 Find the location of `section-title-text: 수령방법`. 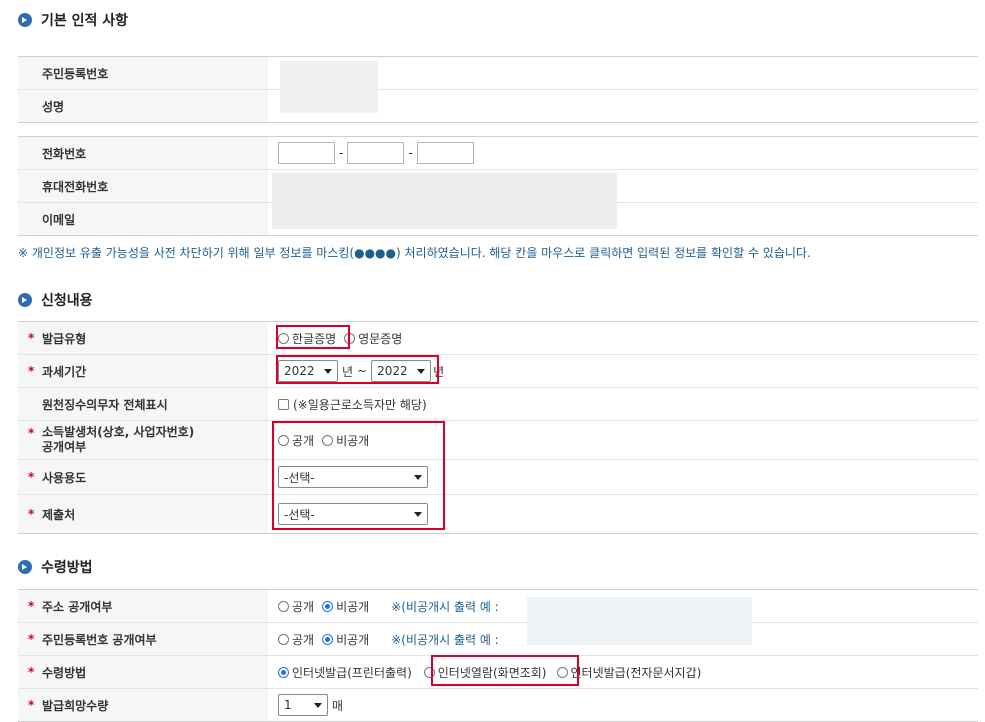

section-title-text: 수령방법 is located at coordinates (67, 568).